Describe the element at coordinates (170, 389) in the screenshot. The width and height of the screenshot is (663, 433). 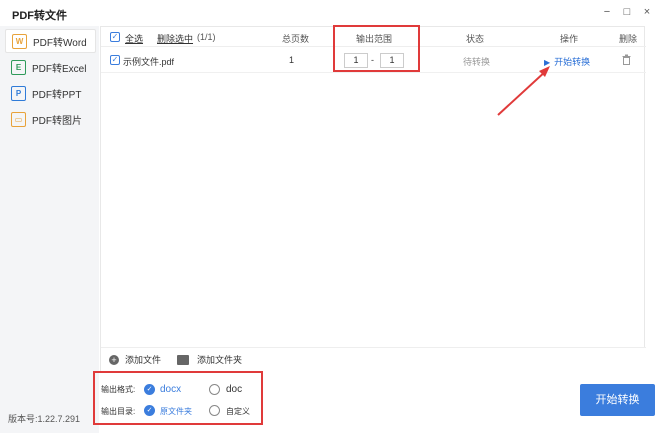
I see `format-docx-label: docx` at that location.